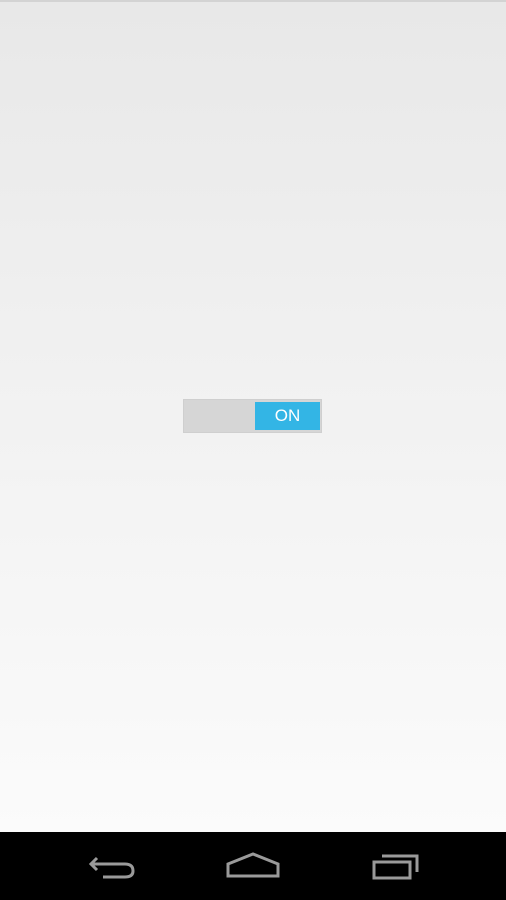 This screenshot has width=506, height=900. I want to click on recent-apps-button, so click(395, 866).